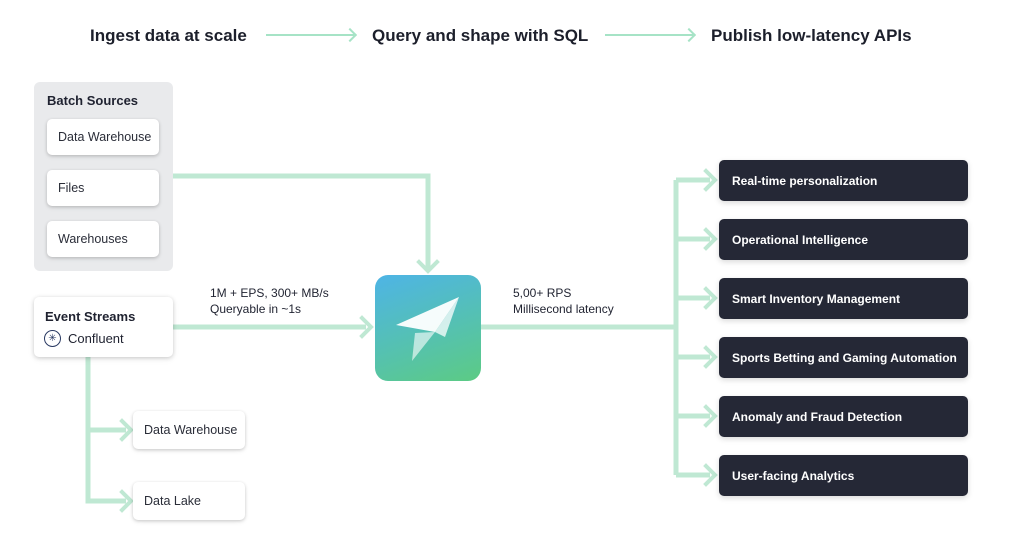  What do you see at coordinates (269, 293) in the screenshot?
I see `ingest-throughput: 1M + EPS, 300+ MB/s` at bounding box center [269, 293].